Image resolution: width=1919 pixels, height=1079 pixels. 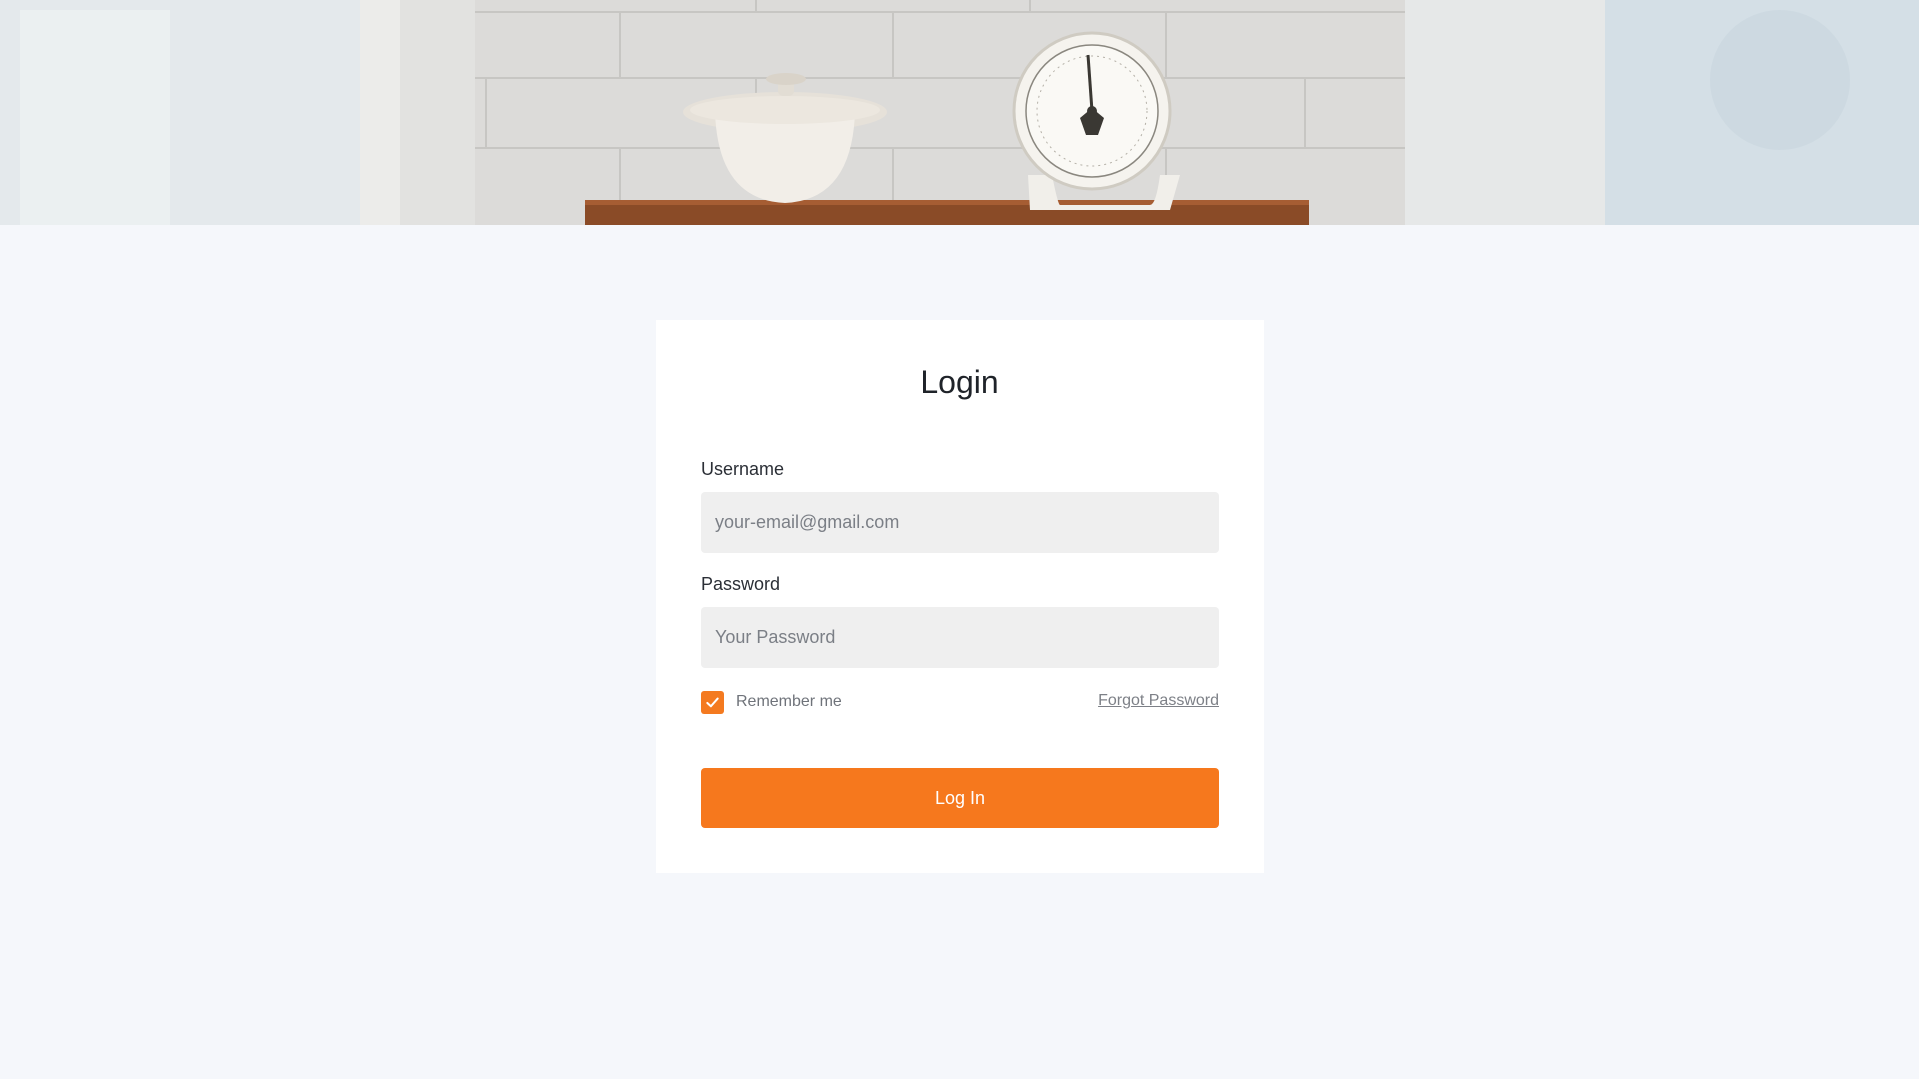 I want to click on password-input, so click(x=960, y=637).